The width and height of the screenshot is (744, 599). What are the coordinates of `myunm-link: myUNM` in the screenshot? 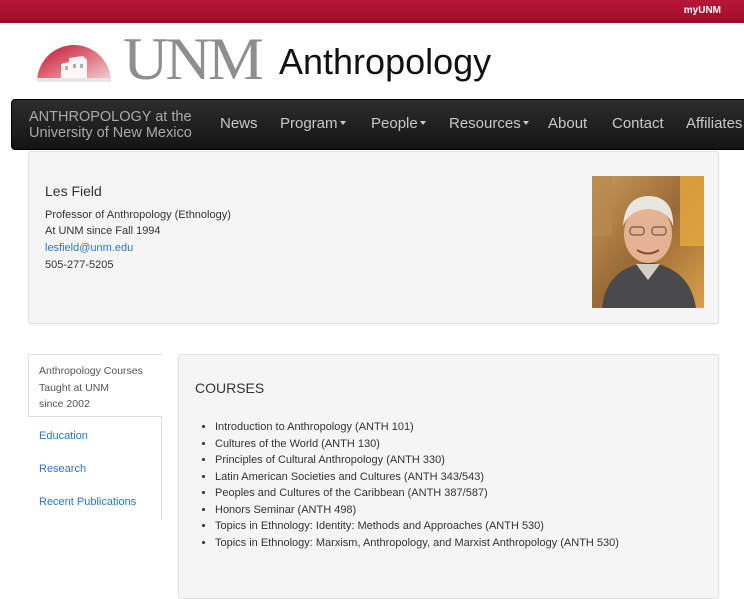 It's located at (702, 10).